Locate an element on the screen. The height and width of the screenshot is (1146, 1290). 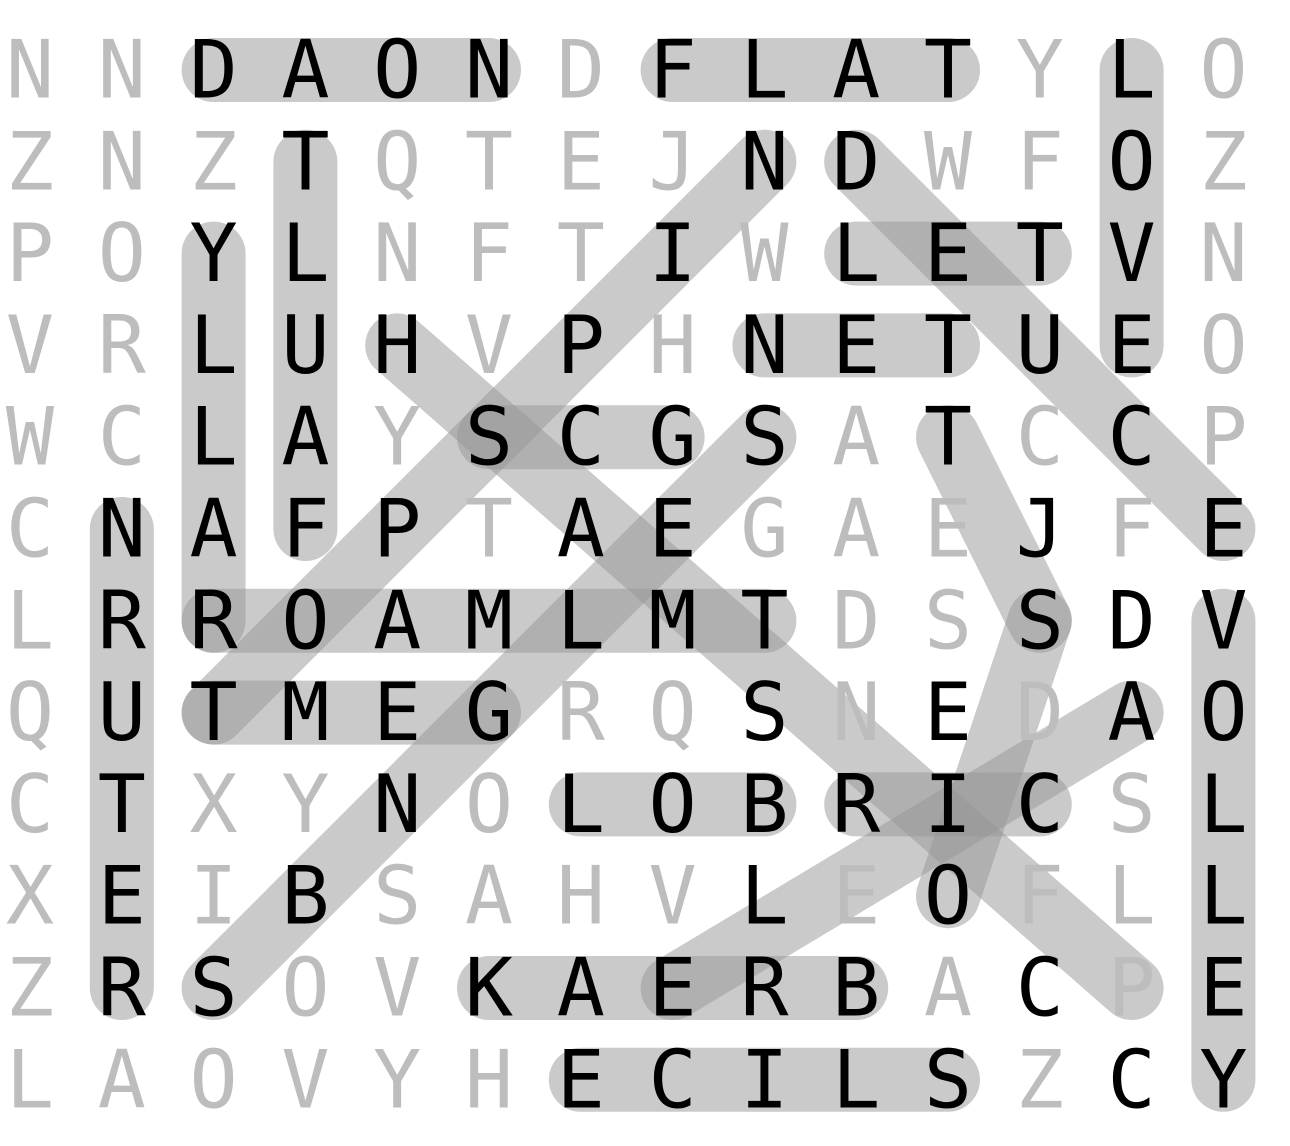
grid-cell-r7-c5: G is located at coordinates (489, 712).